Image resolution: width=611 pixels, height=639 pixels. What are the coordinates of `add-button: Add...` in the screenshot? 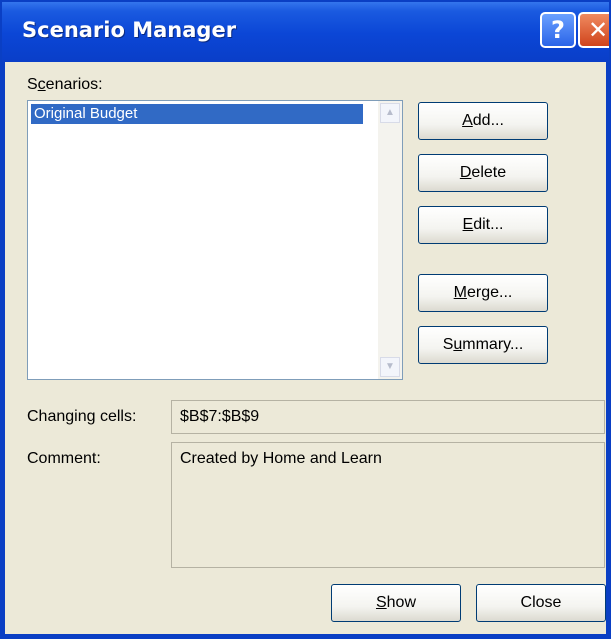 It's located at (483, 121).